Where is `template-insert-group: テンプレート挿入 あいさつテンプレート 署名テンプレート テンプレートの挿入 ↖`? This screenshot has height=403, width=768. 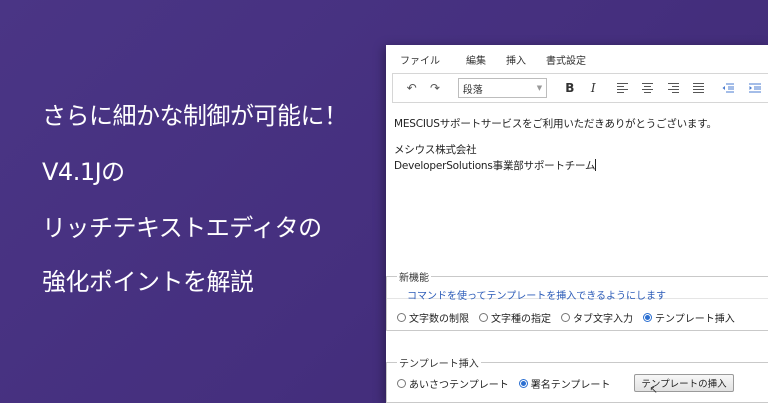
template-insert-group: テンプレート挿入 あいさつテンプレート 署名テンプレート テンプレートの挿入 ↖ is located at coordinates (577, 379).